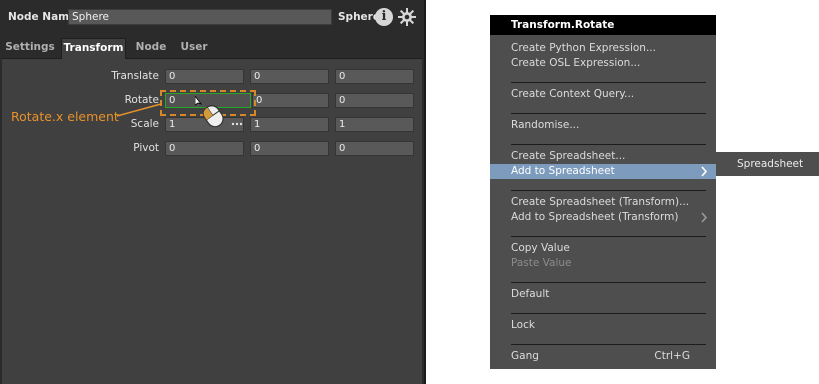  I want to click on rotate-x-annotation: Rotate.x element, so click(65, 116).